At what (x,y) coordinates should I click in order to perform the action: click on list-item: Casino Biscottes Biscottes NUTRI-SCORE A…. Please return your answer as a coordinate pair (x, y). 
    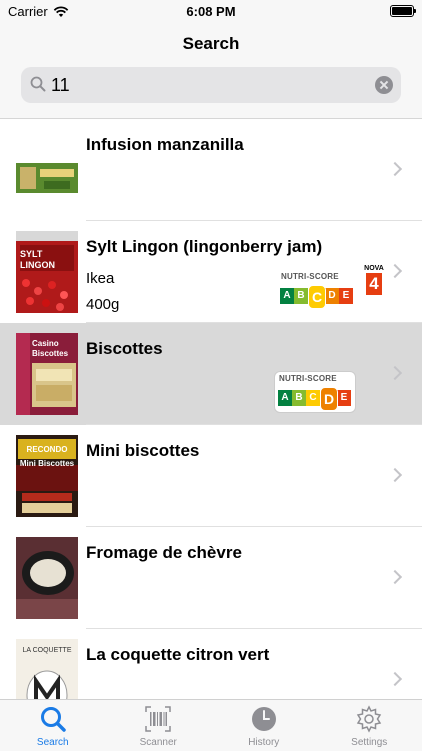
    Looking at the image, I should click on (211, 374).